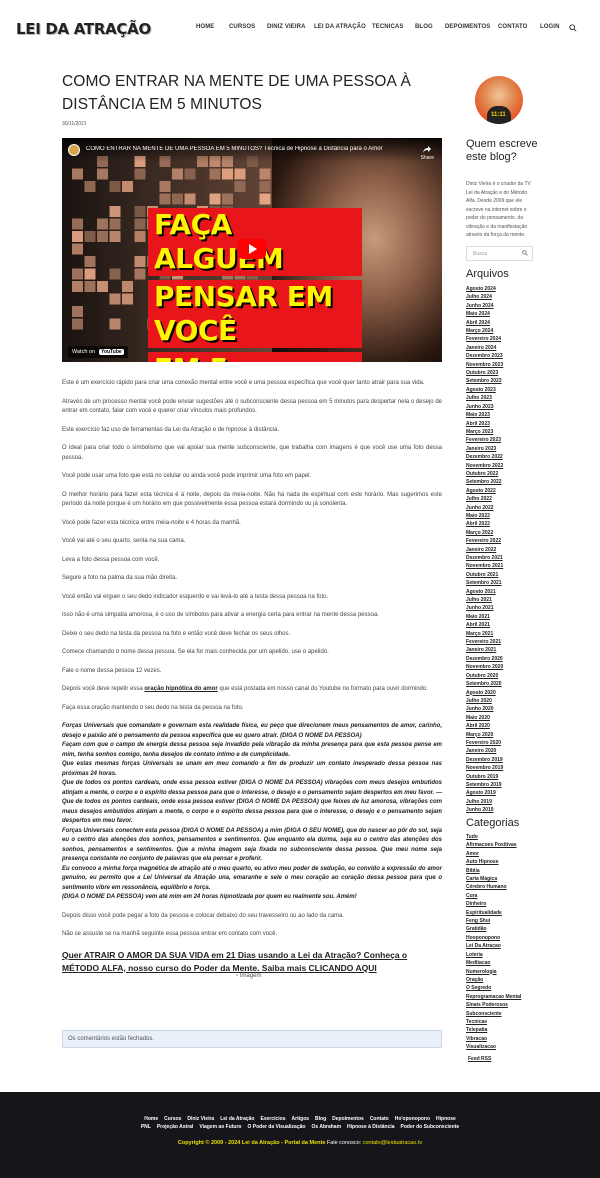 Image resolution: width=600 pixels, height=1178 pixels. I want to click on archive-link: Agosto 2021, so click(484, 592).